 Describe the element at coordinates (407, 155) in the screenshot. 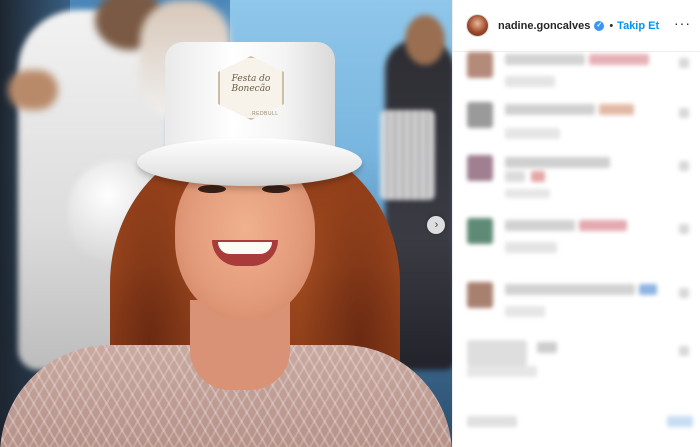

I see `accordion` at that location.